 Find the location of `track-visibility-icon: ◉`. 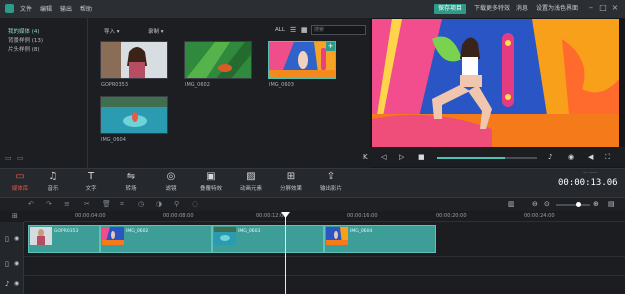

track-visibility-icon: ◉ is located at coordinates (16, 238).